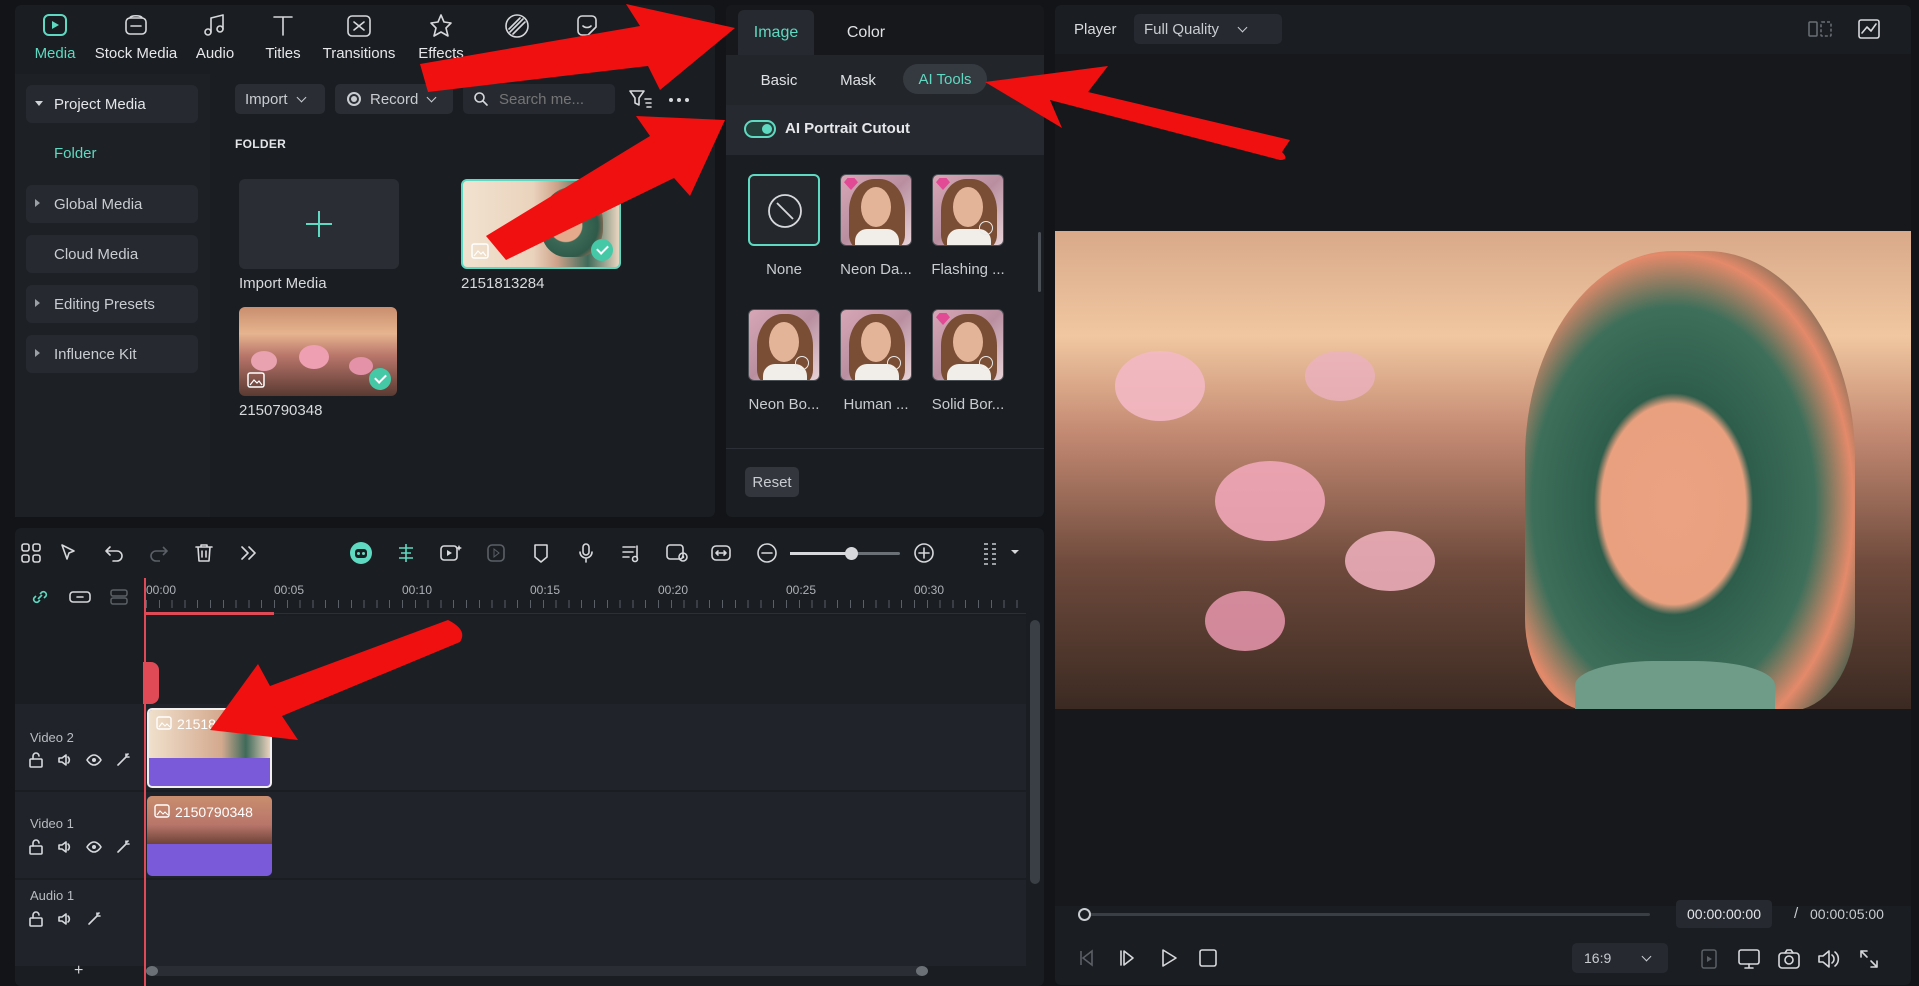  What do you see at coordinates (78, 971) in the screenshot?
I see `add-track-button: +` at bounding box center [78, 971].